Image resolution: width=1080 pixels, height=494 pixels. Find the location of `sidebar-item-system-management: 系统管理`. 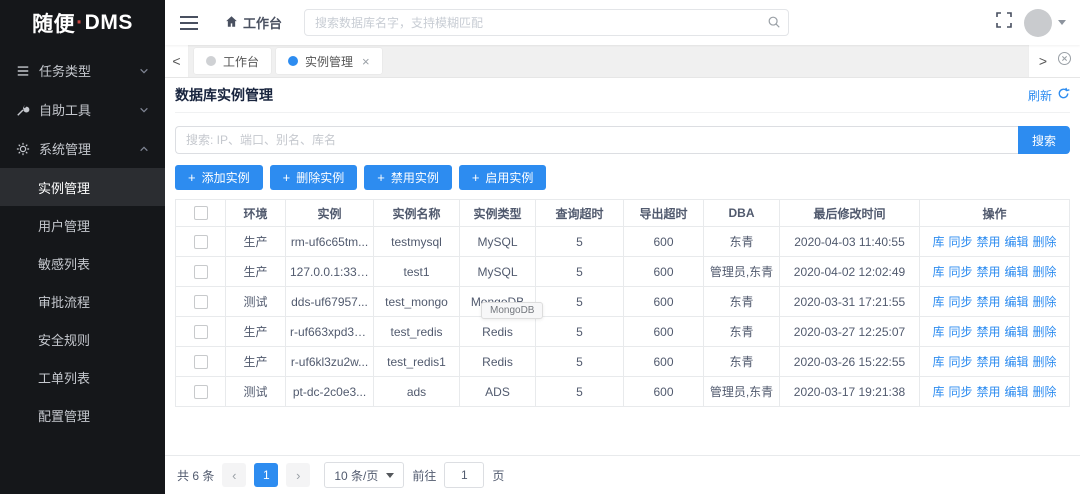

sidebar-item-system-management: 系统管理 is located at coordinates (82, 148).